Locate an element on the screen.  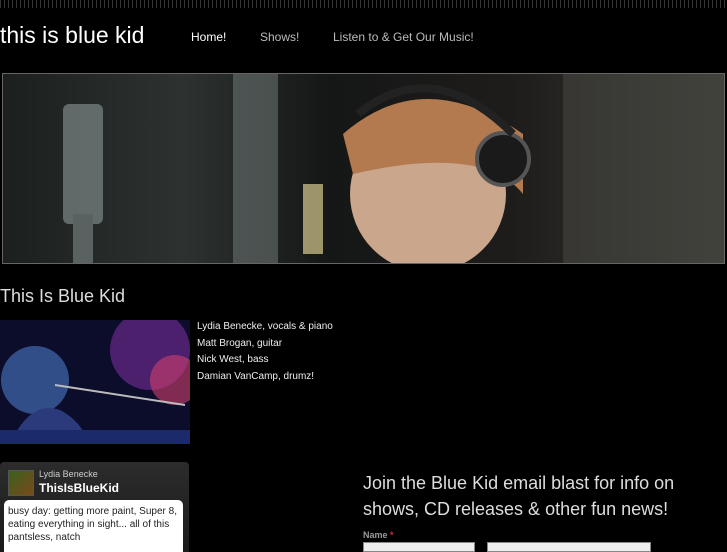
page-heading: This Is Blue Kid is located at coordinates (63, 296).